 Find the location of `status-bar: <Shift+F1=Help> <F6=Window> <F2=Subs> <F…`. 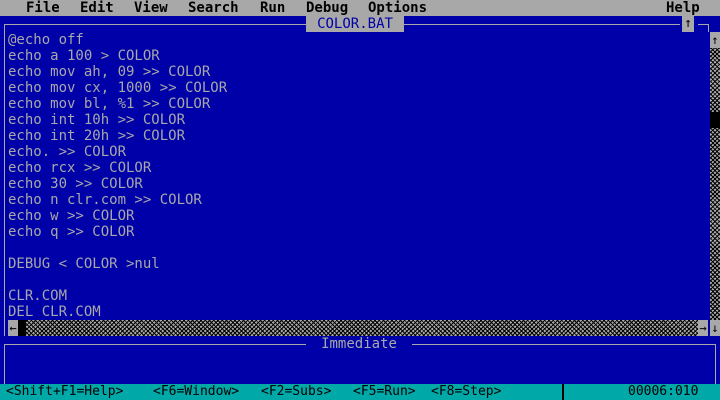

status-bar: <Shift+F1=Help> <F6=Window> <F2=Subs> <F… is located at coordinates (360, 392).